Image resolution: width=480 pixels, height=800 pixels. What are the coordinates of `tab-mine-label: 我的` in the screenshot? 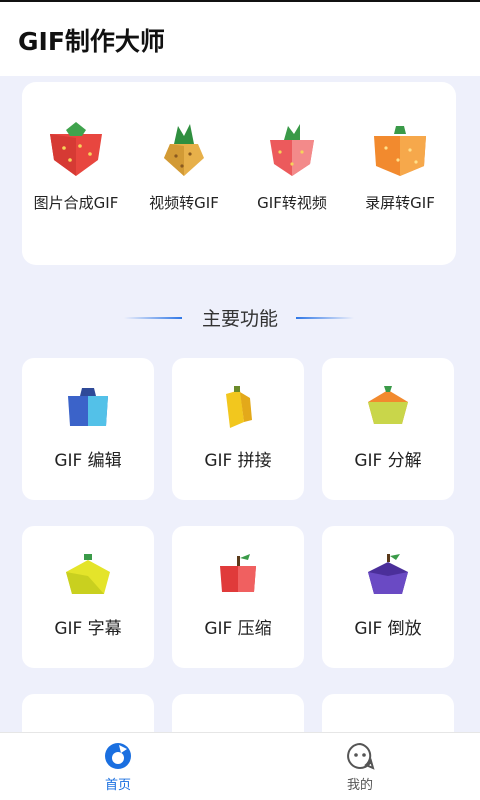 It's located at (359, 785).